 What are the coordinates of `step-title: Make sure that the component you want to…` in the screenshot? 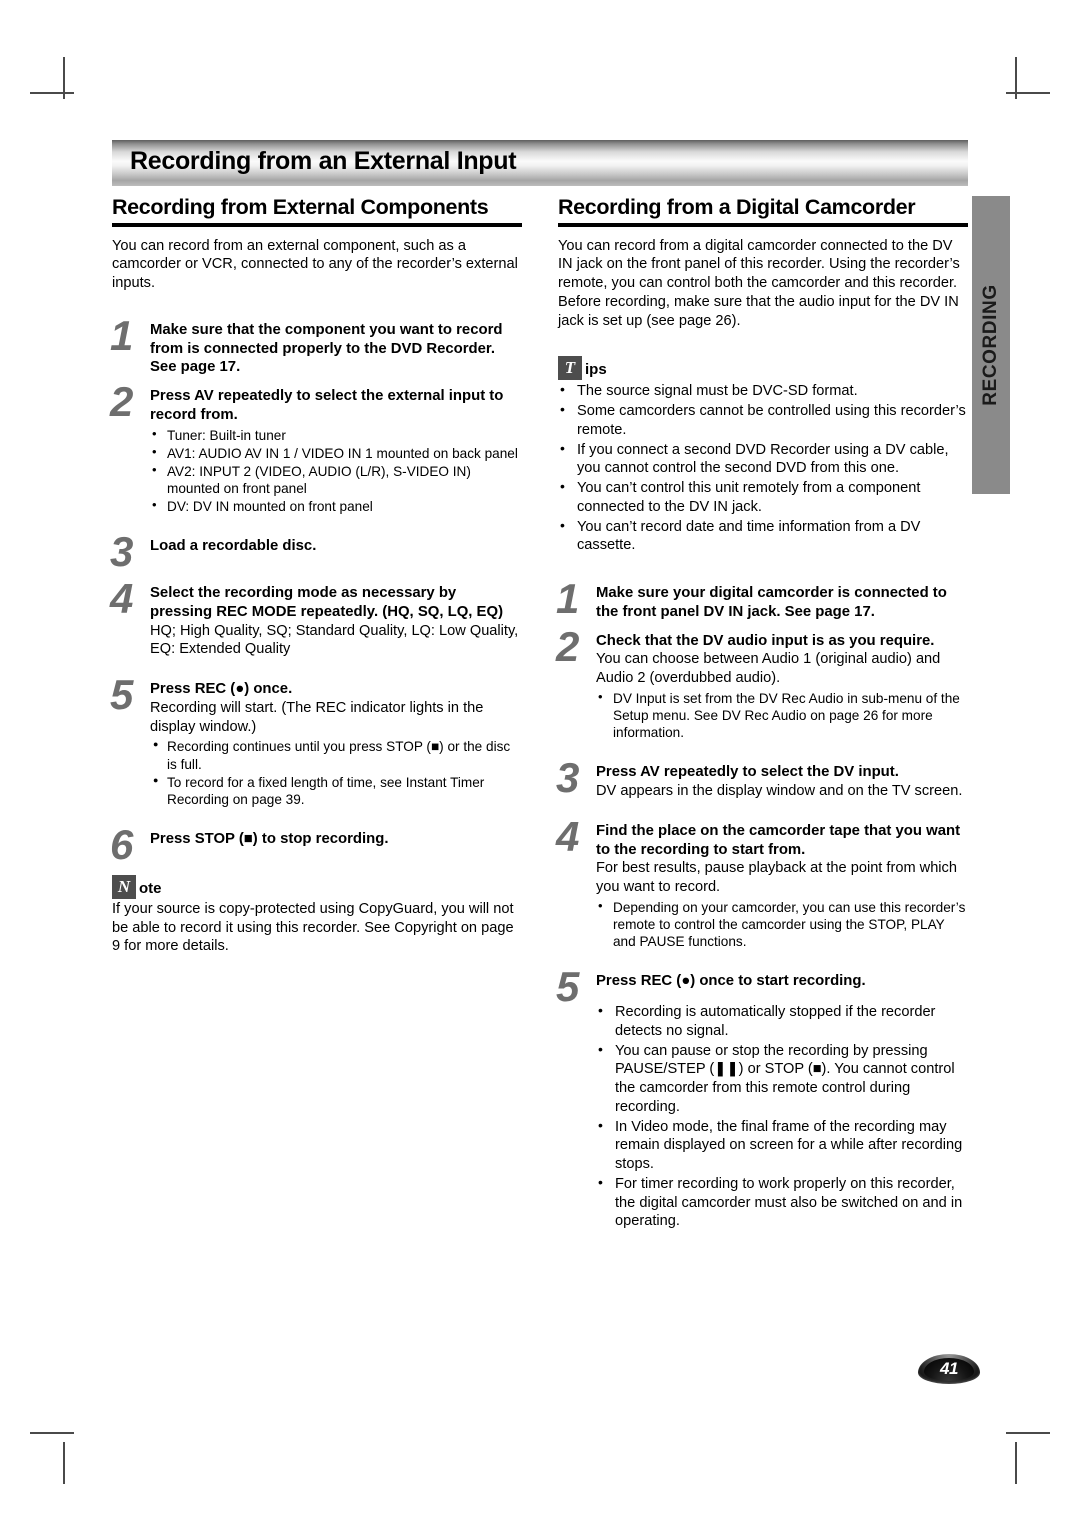 It's located at (326, 348).